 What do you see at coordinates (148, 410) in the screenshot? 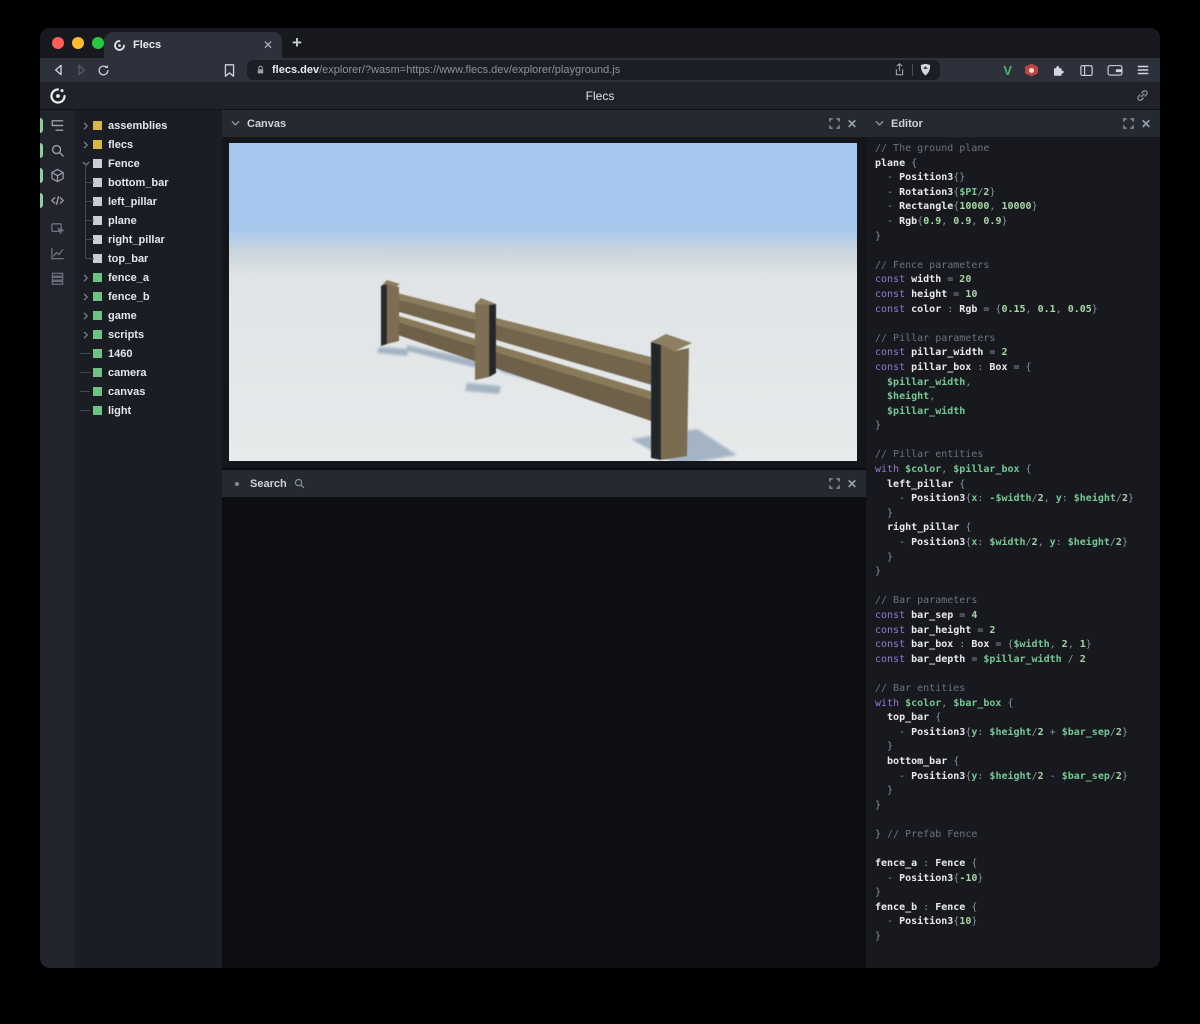
I see `tree-item-light: light` at bounding box center [148, 410].